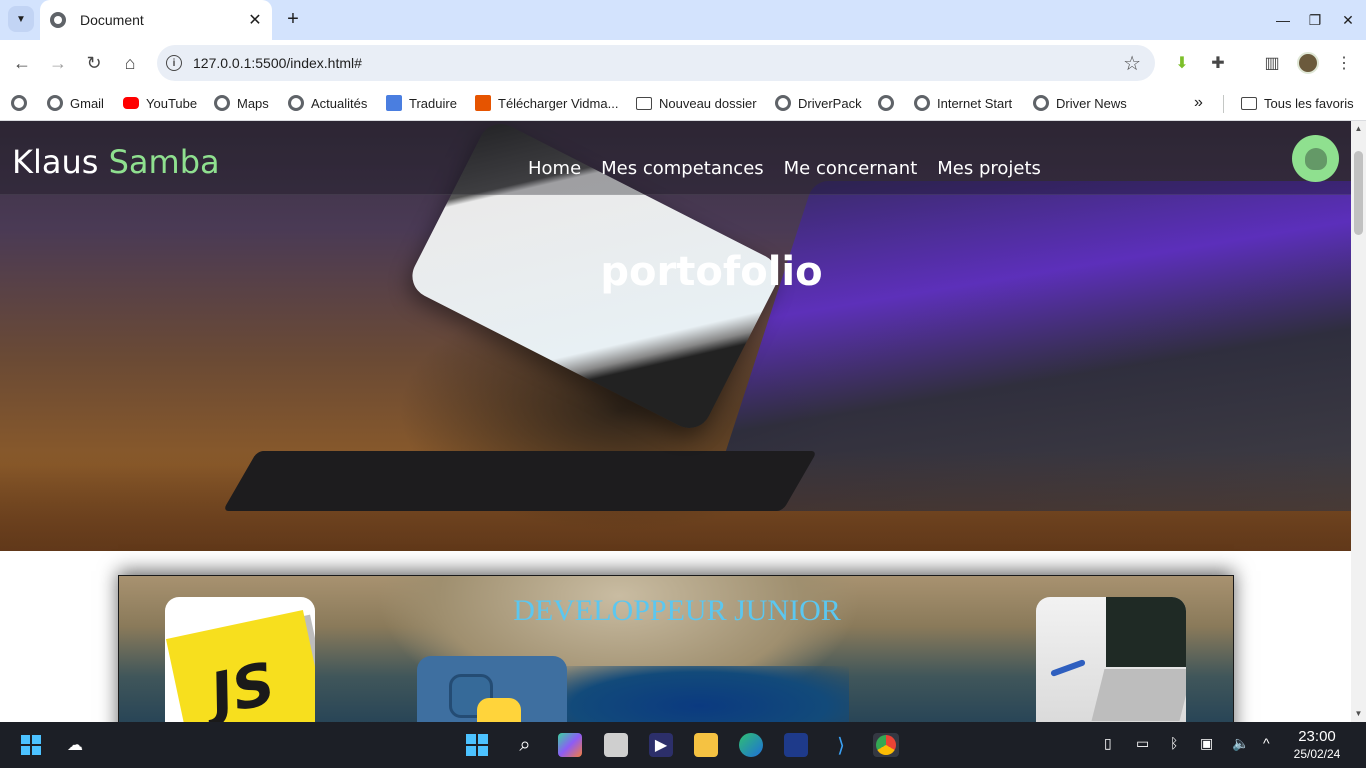  What do you see at coordinates (1132, 63) in the screenshot?
I see `bookmark-star-icon: ☆` at bounding box center [1132, 63].